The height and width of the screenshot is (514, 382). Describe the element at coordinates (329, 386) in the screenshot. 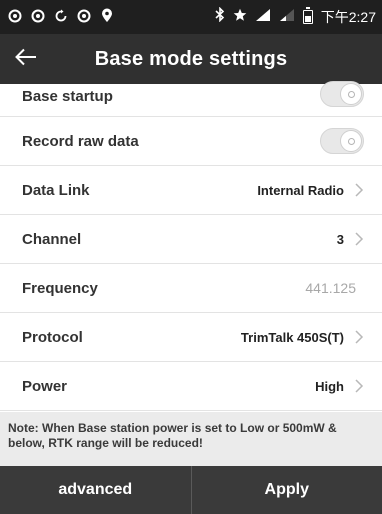

I see `setting-value: High` at that location.